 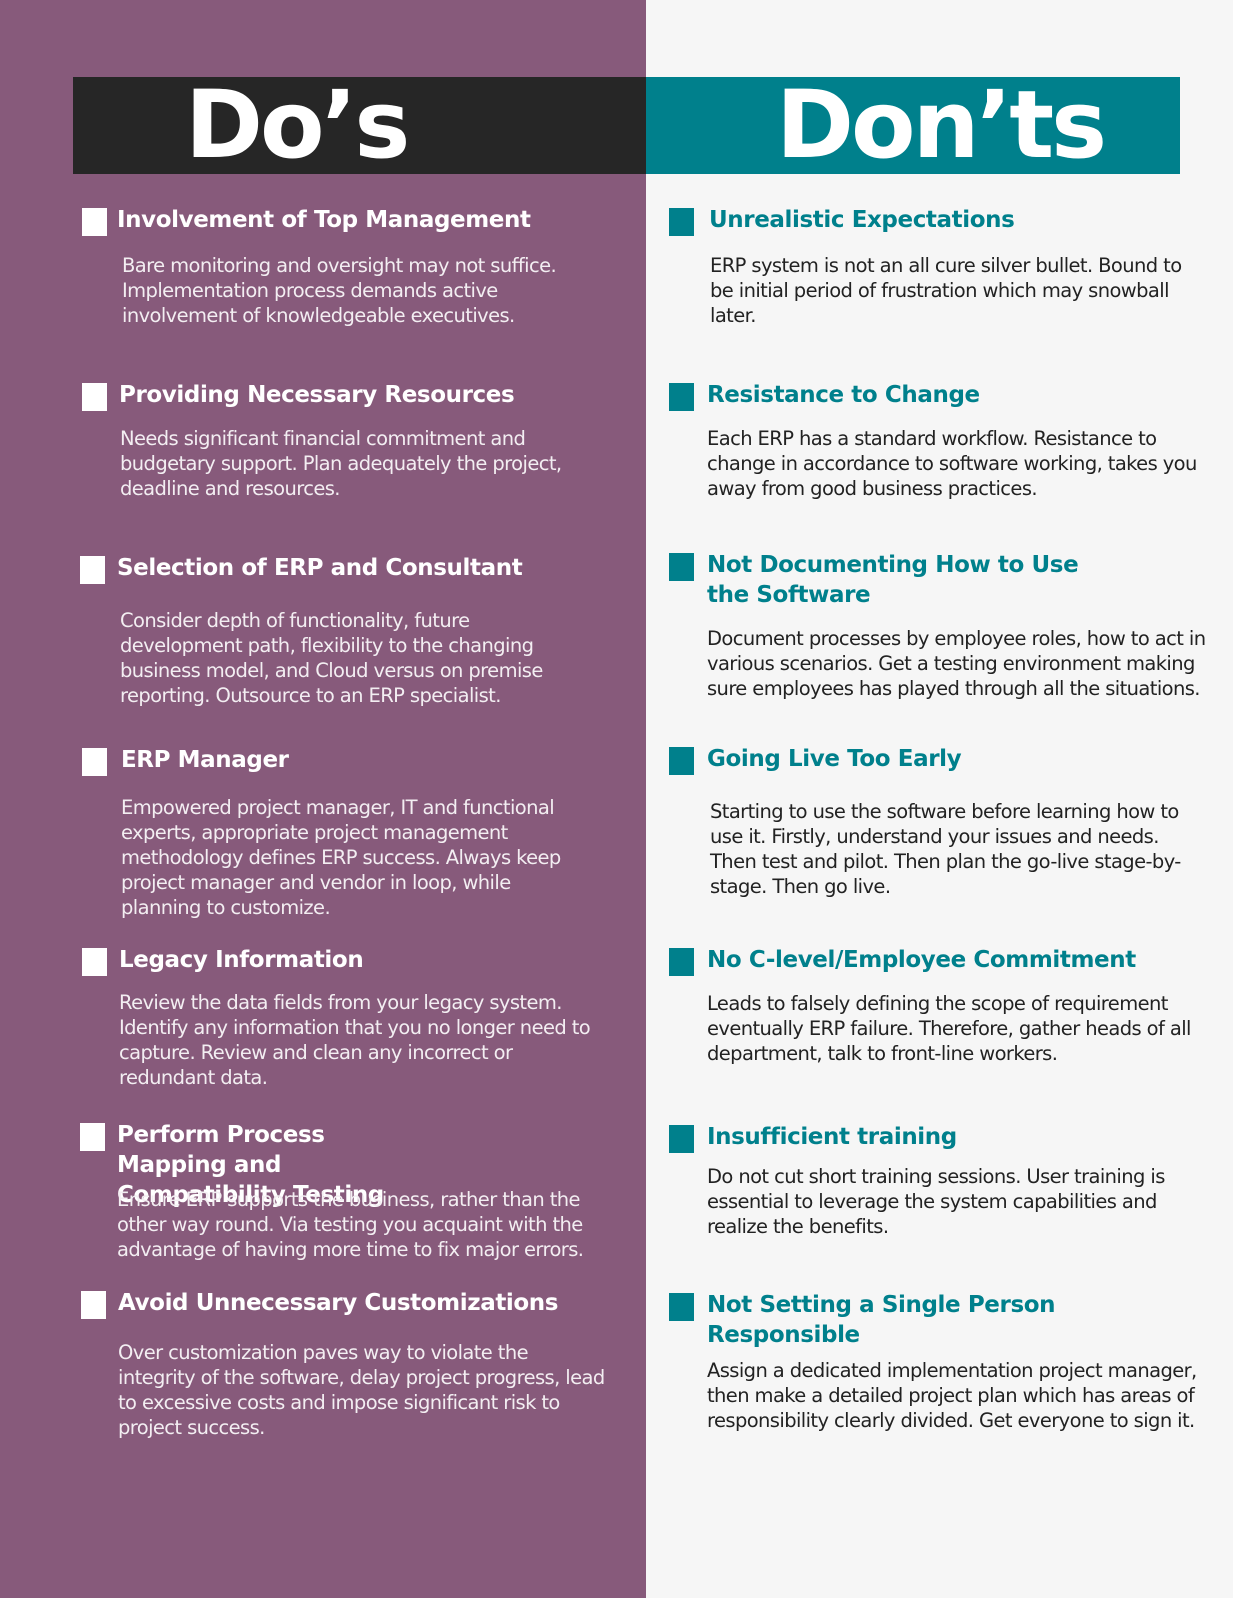 What do you see at coordinates (862, 220) in the screenshot?
I see `donts-item-title: Unrealistic Expectations` at bounding box center [862, 220].